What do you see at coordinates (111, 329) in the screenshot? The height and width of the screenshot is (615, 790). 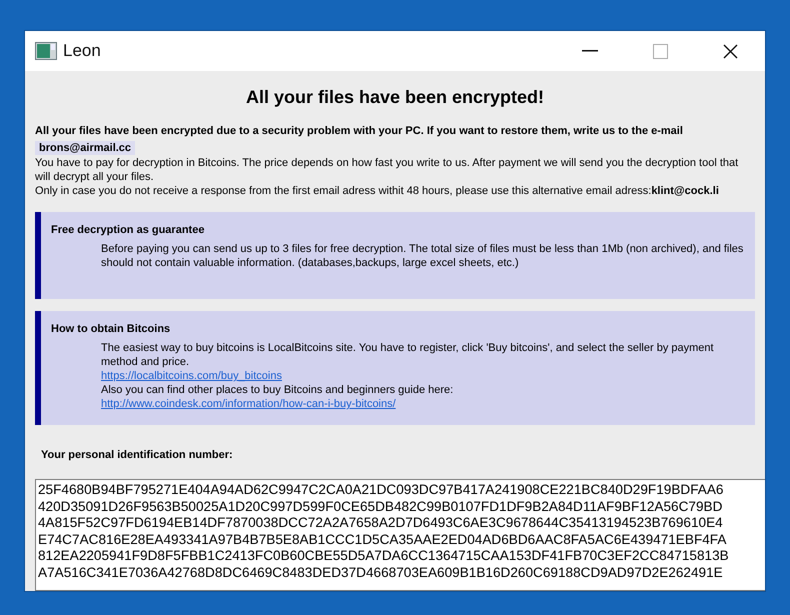 I see `panel-title: How to obtain Bitcoins` at bounding box center [111, 329].